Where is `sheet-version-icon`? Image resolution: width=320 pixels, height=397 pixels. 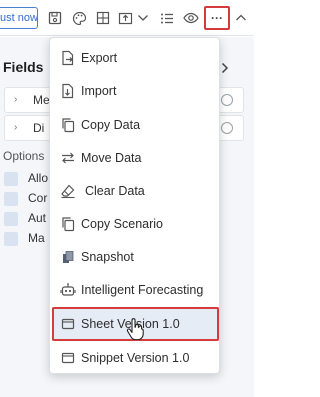
sheet-version-icon is located at coordinates (68, 324).